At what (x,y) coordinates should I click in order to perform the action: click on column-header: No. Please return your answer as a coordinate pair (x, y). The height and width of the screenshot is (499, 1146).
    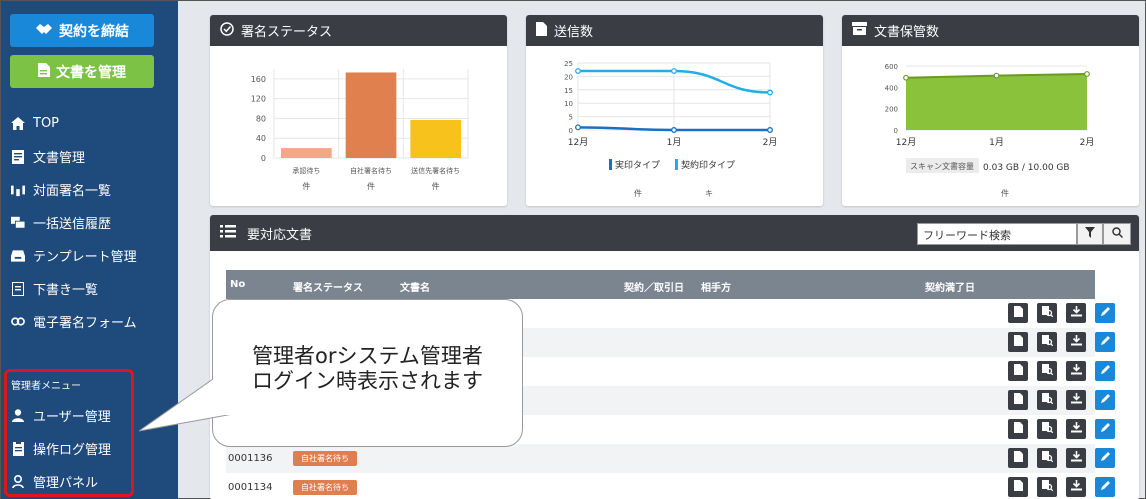
    Looking at the image, I should click on (238, 284).